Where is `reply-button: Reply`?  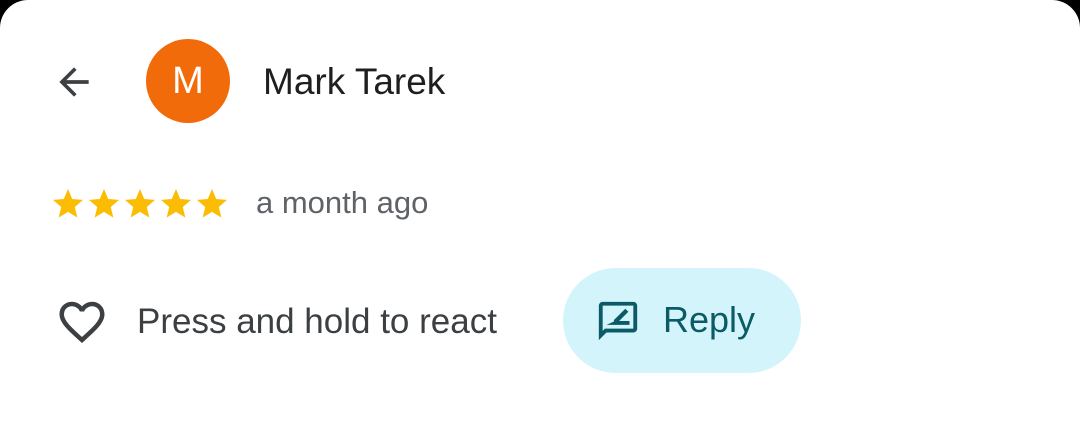
reply-button: Reply is located at coordinates (682, 320).